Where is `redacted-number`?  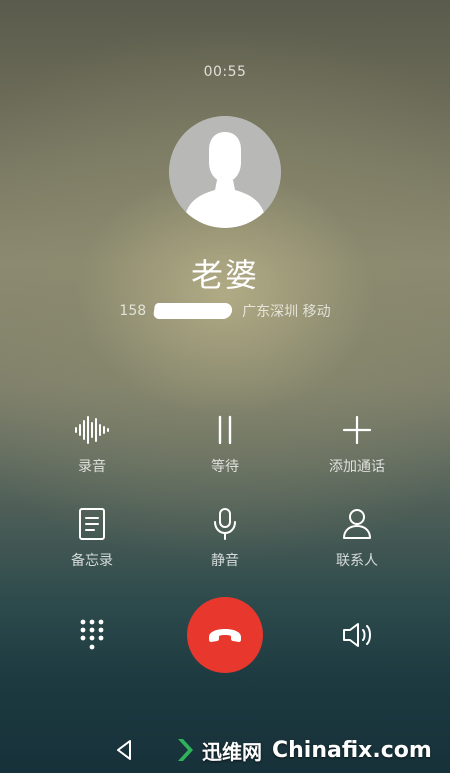 redacted-number is located at coordinates (193, 311).